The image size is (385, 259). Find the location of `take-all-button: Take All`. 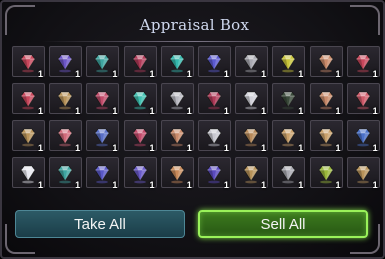

take-all-button: Take All is located at coordinates (100, 224).